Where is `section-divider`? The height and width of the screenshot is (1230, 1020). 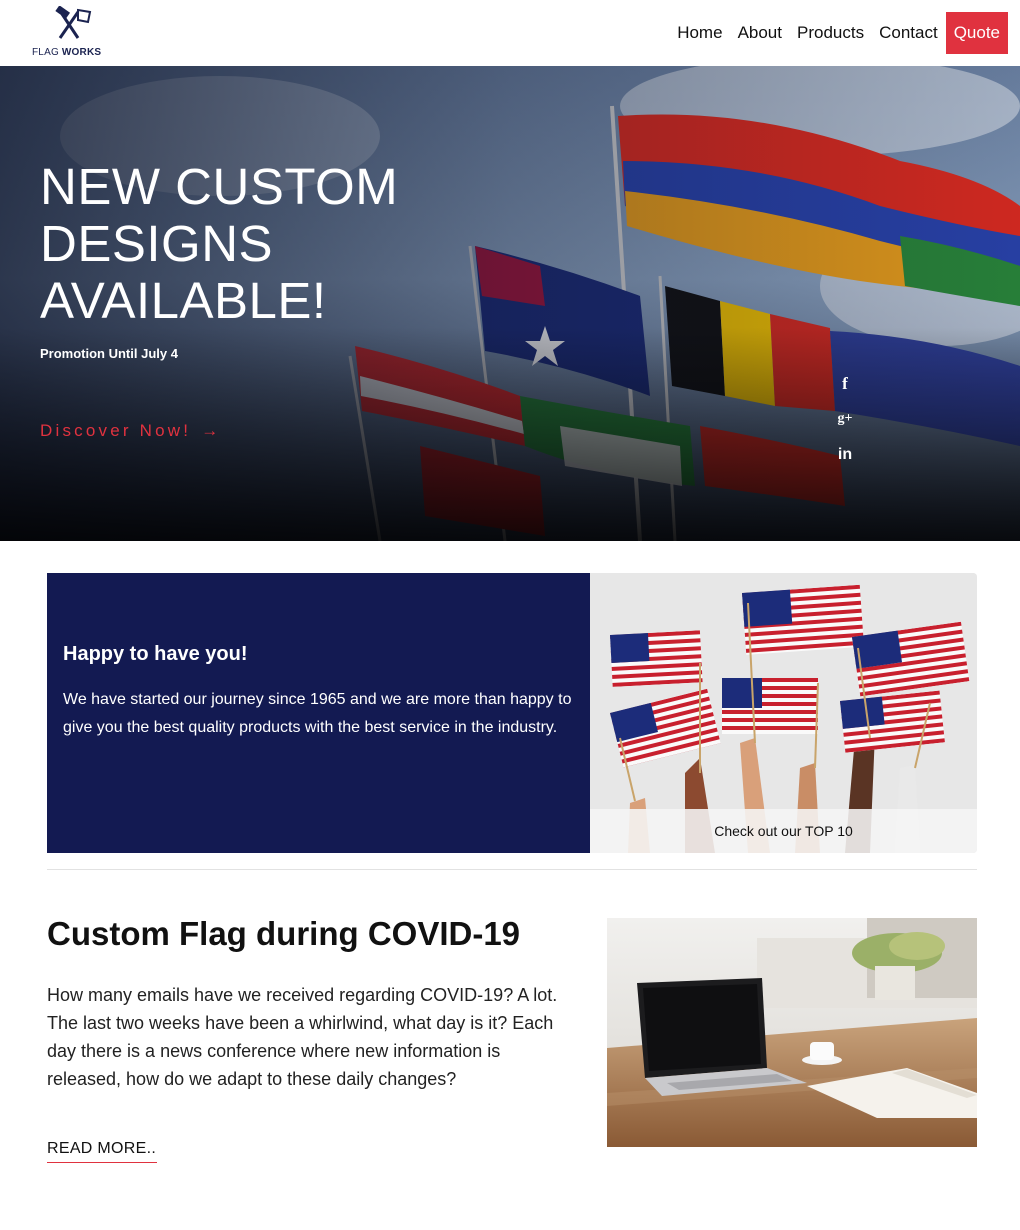 section-divider is located at coordinates (512, 869).